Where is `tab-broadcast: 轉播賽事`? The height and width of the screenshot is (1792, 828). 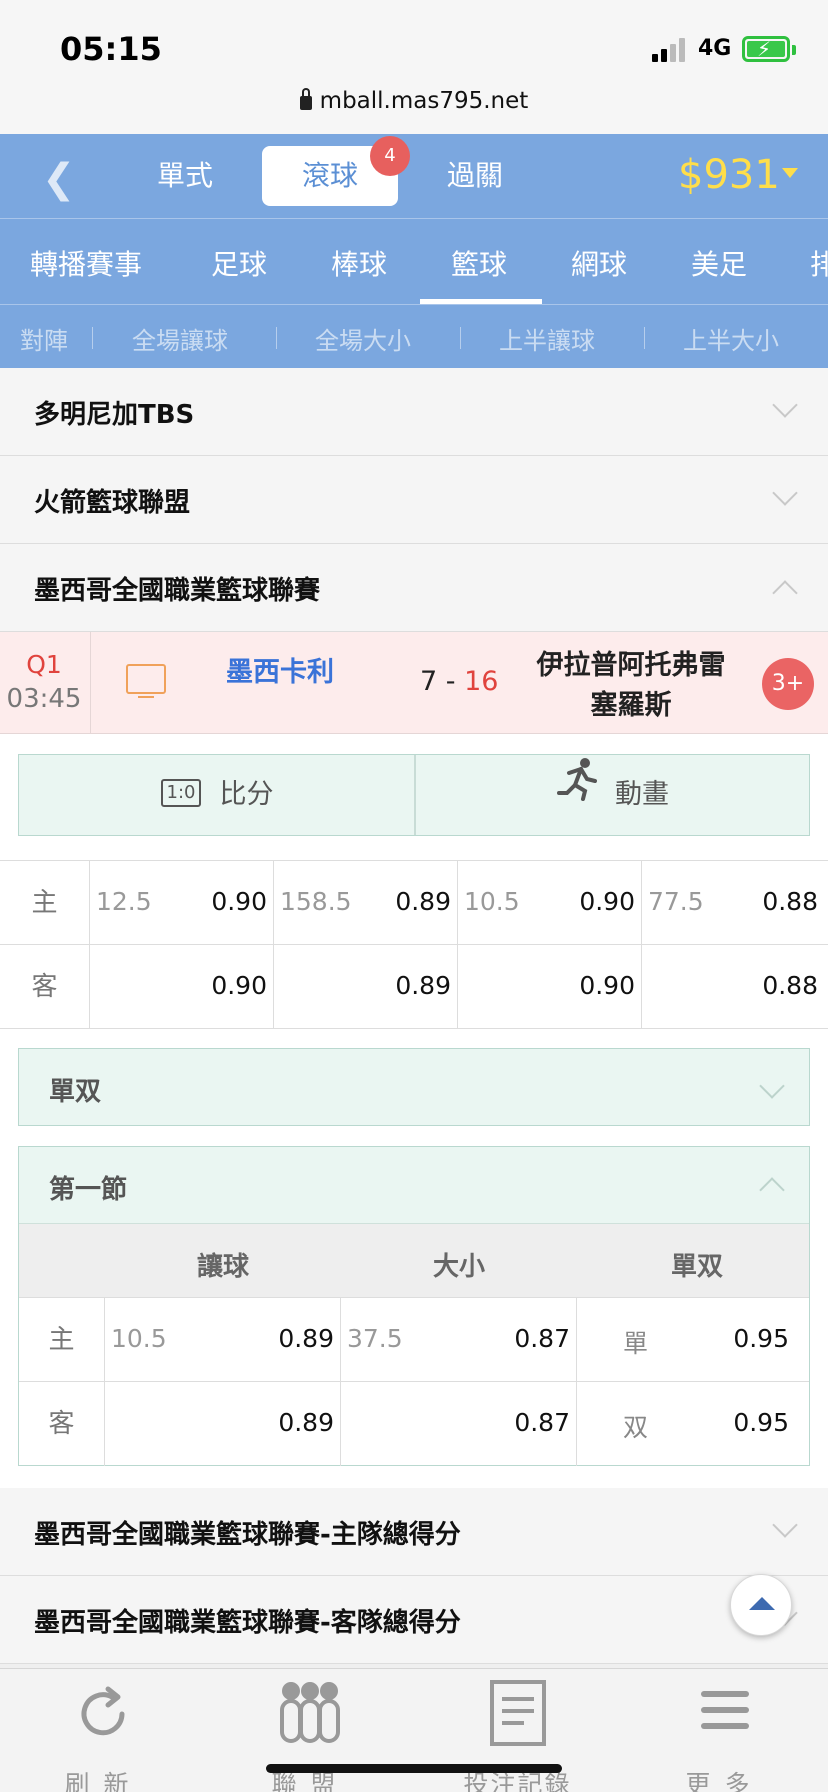
tab-broadcast: 轉播賽事 is located at coordinates (86, 263).